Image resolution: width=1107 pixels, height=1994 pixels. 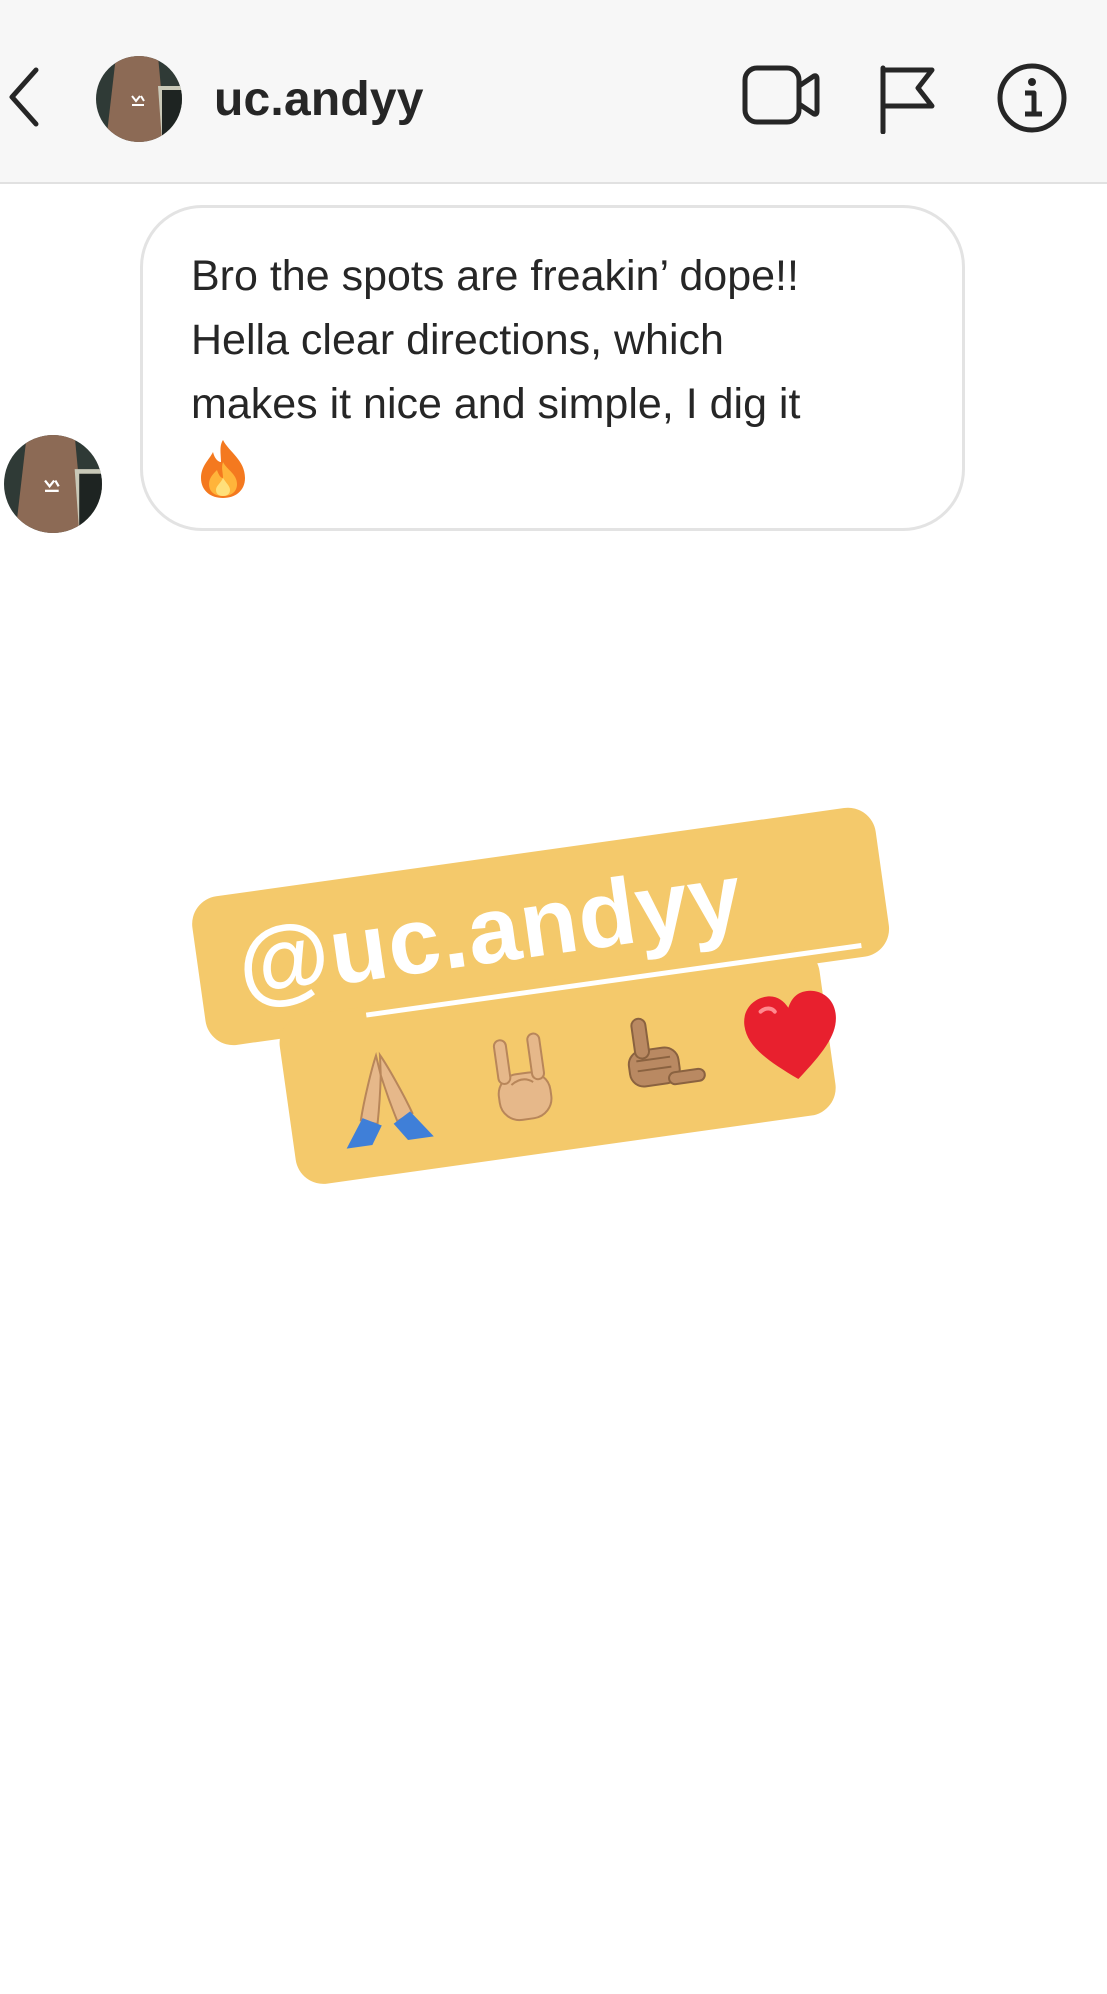 I want to click on red-heart-emoji, so click(x=792, y=1032).